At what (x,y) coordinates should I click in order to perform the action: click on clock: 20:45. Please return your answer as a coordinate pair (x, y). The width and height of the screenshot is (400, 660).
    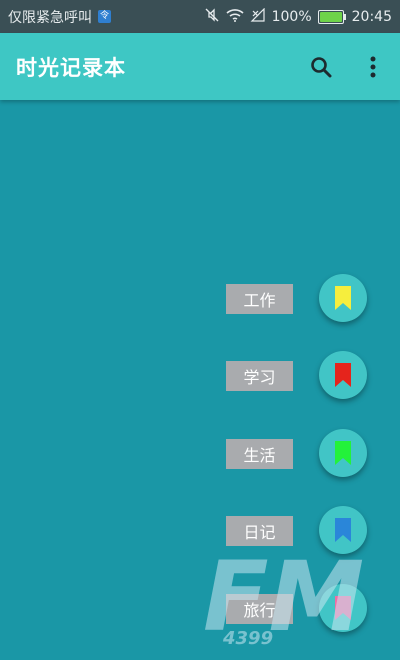
    Looking at the image, I should click on (371, 16).